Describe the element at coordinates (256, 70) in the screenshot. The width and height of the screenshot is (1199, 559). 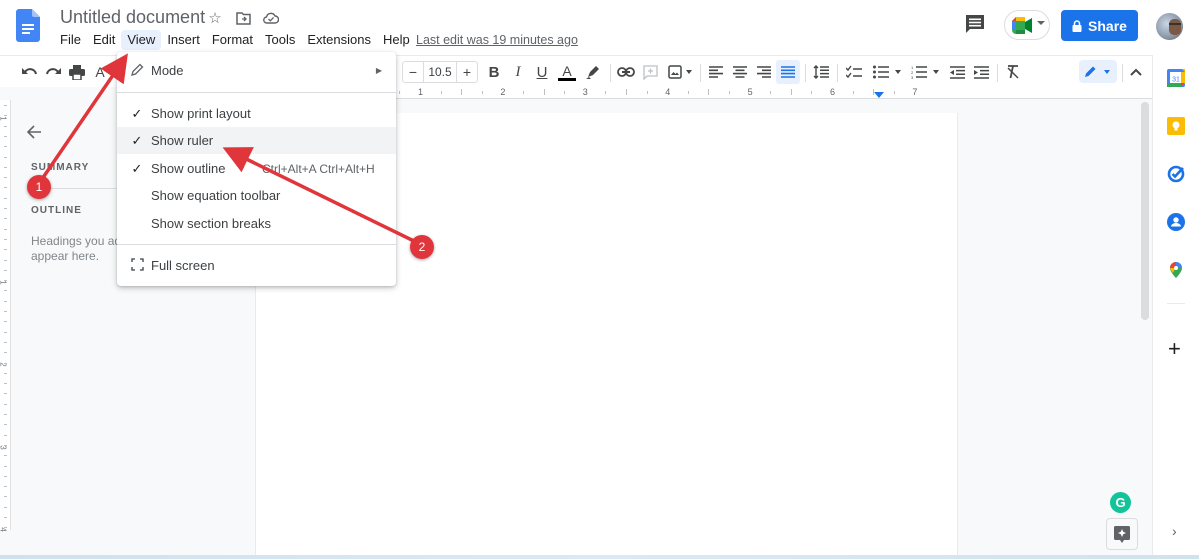
I see `menu-item-mode: Mode ▶` at that location.